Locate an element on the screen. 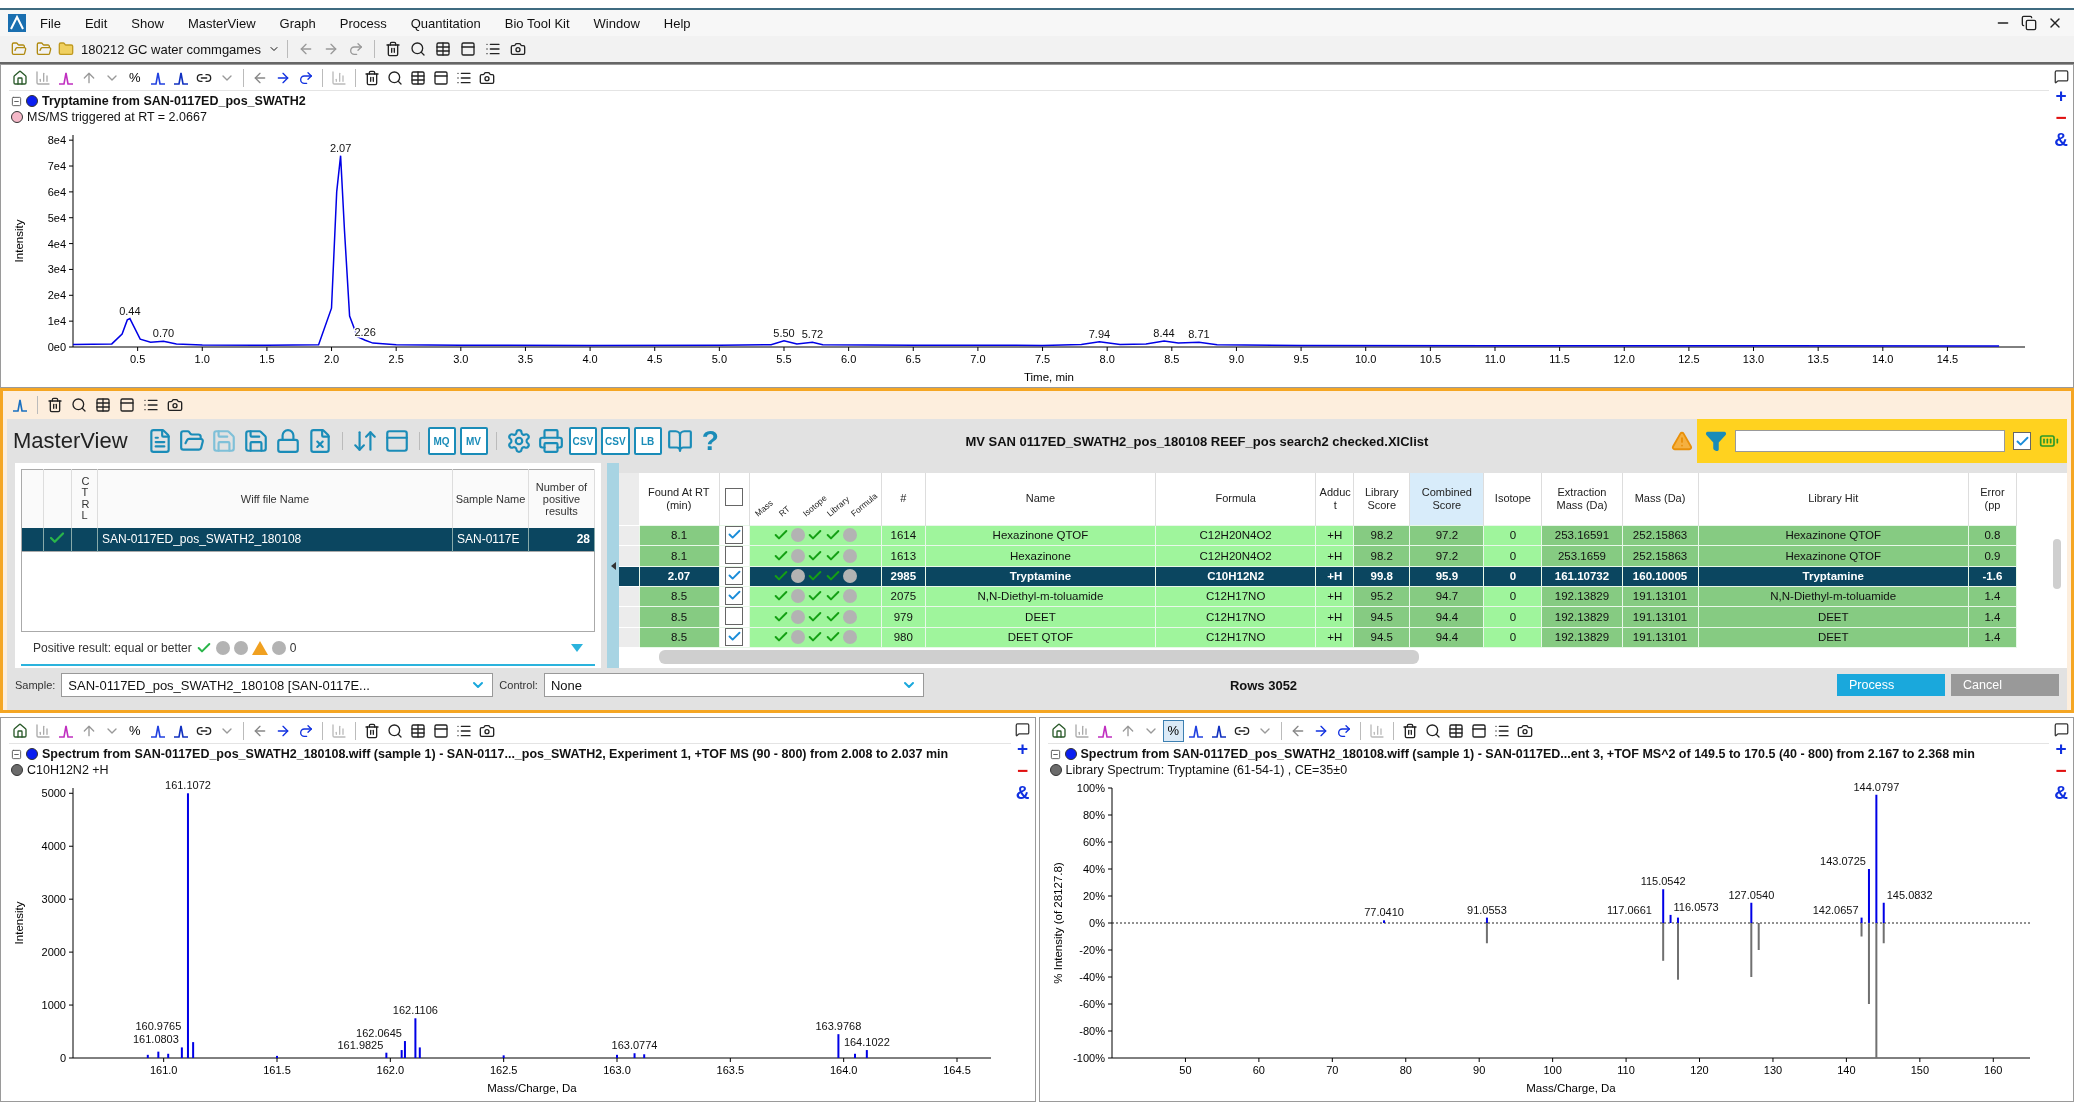 The width and height of the screenshot is (2074, 1105). column-header: Error (pp is located at coordinates (1992, 499).